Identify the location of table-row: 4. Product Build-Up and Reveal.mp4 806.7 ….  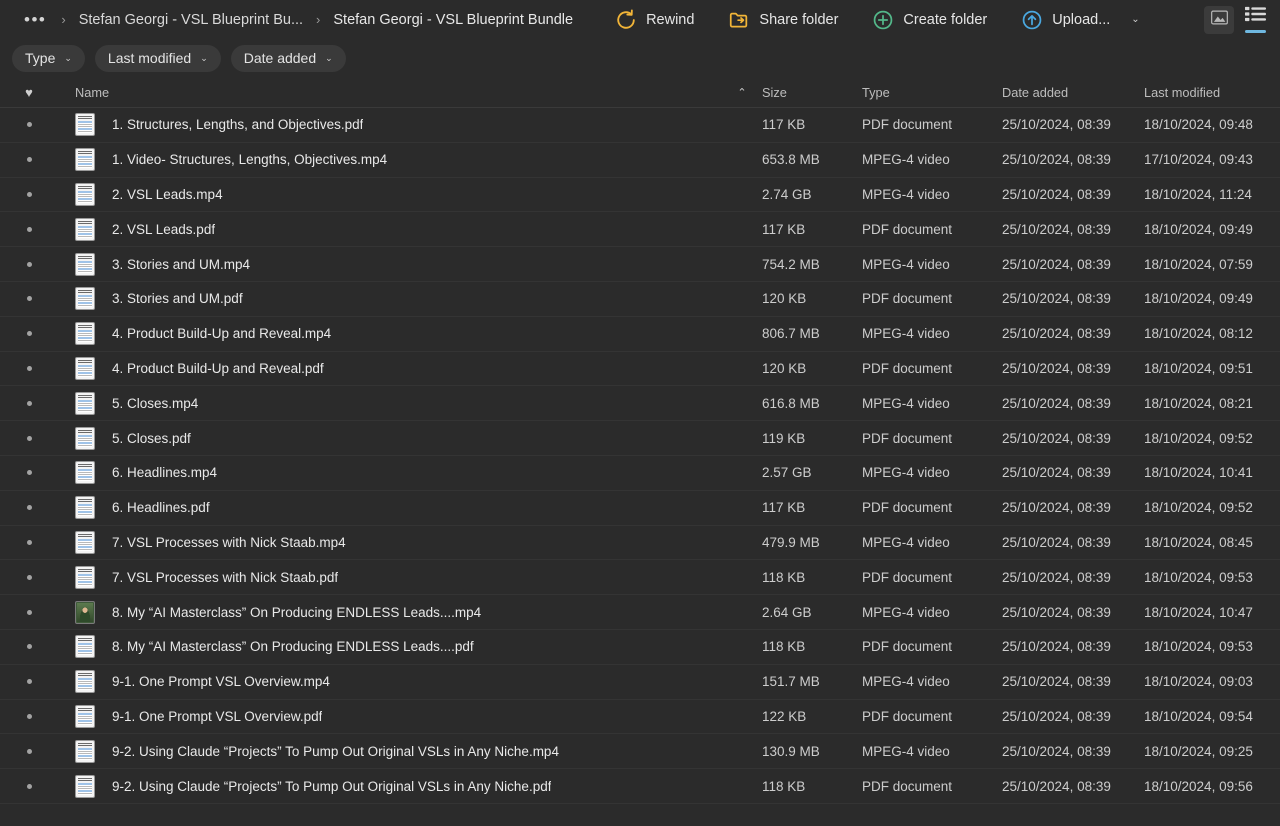
(640, 334).